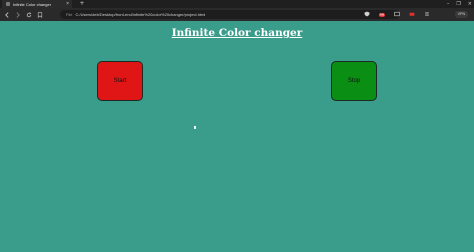 This screenshot has width=474, height=252. I want to click on shield-icon, so click(367, 15).